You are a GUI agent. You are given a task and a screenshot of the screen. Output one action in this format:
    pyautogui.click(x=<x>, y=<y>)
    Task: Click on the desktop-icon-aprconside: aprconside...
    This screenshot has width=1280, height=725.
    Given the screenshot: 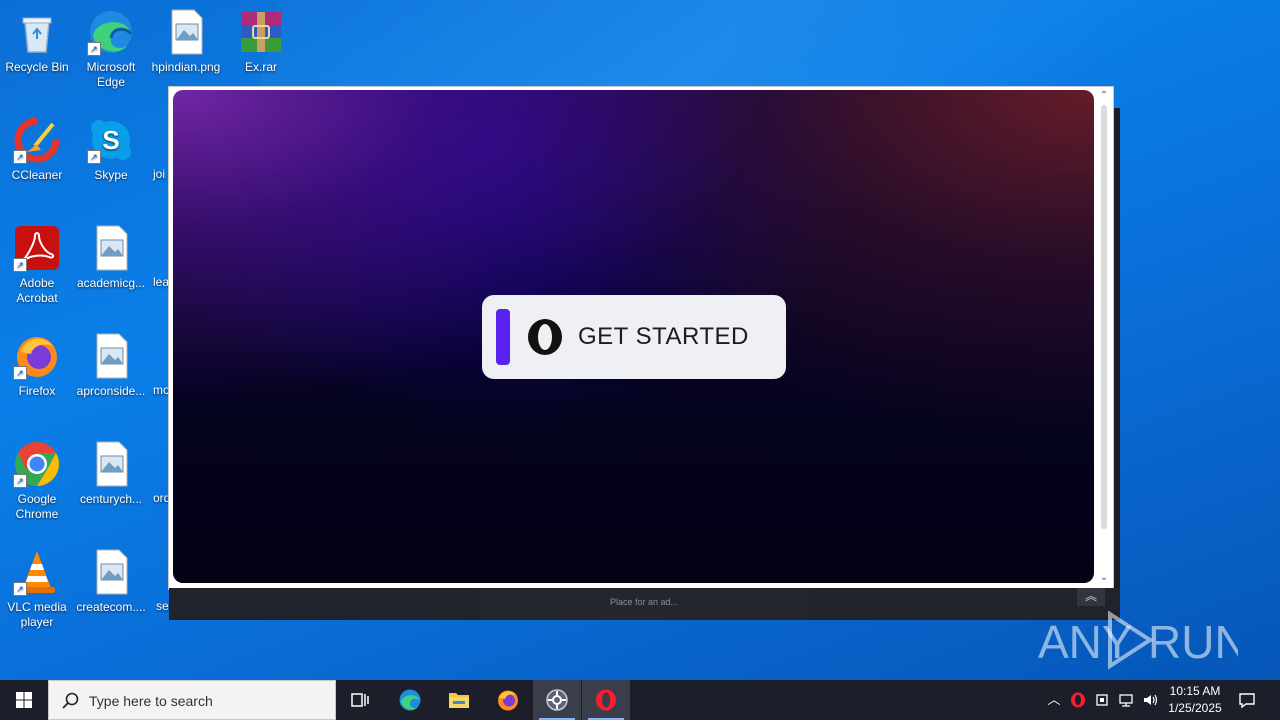 What is the action you would take?
    pyautogui.click(x=111, y=365)
    